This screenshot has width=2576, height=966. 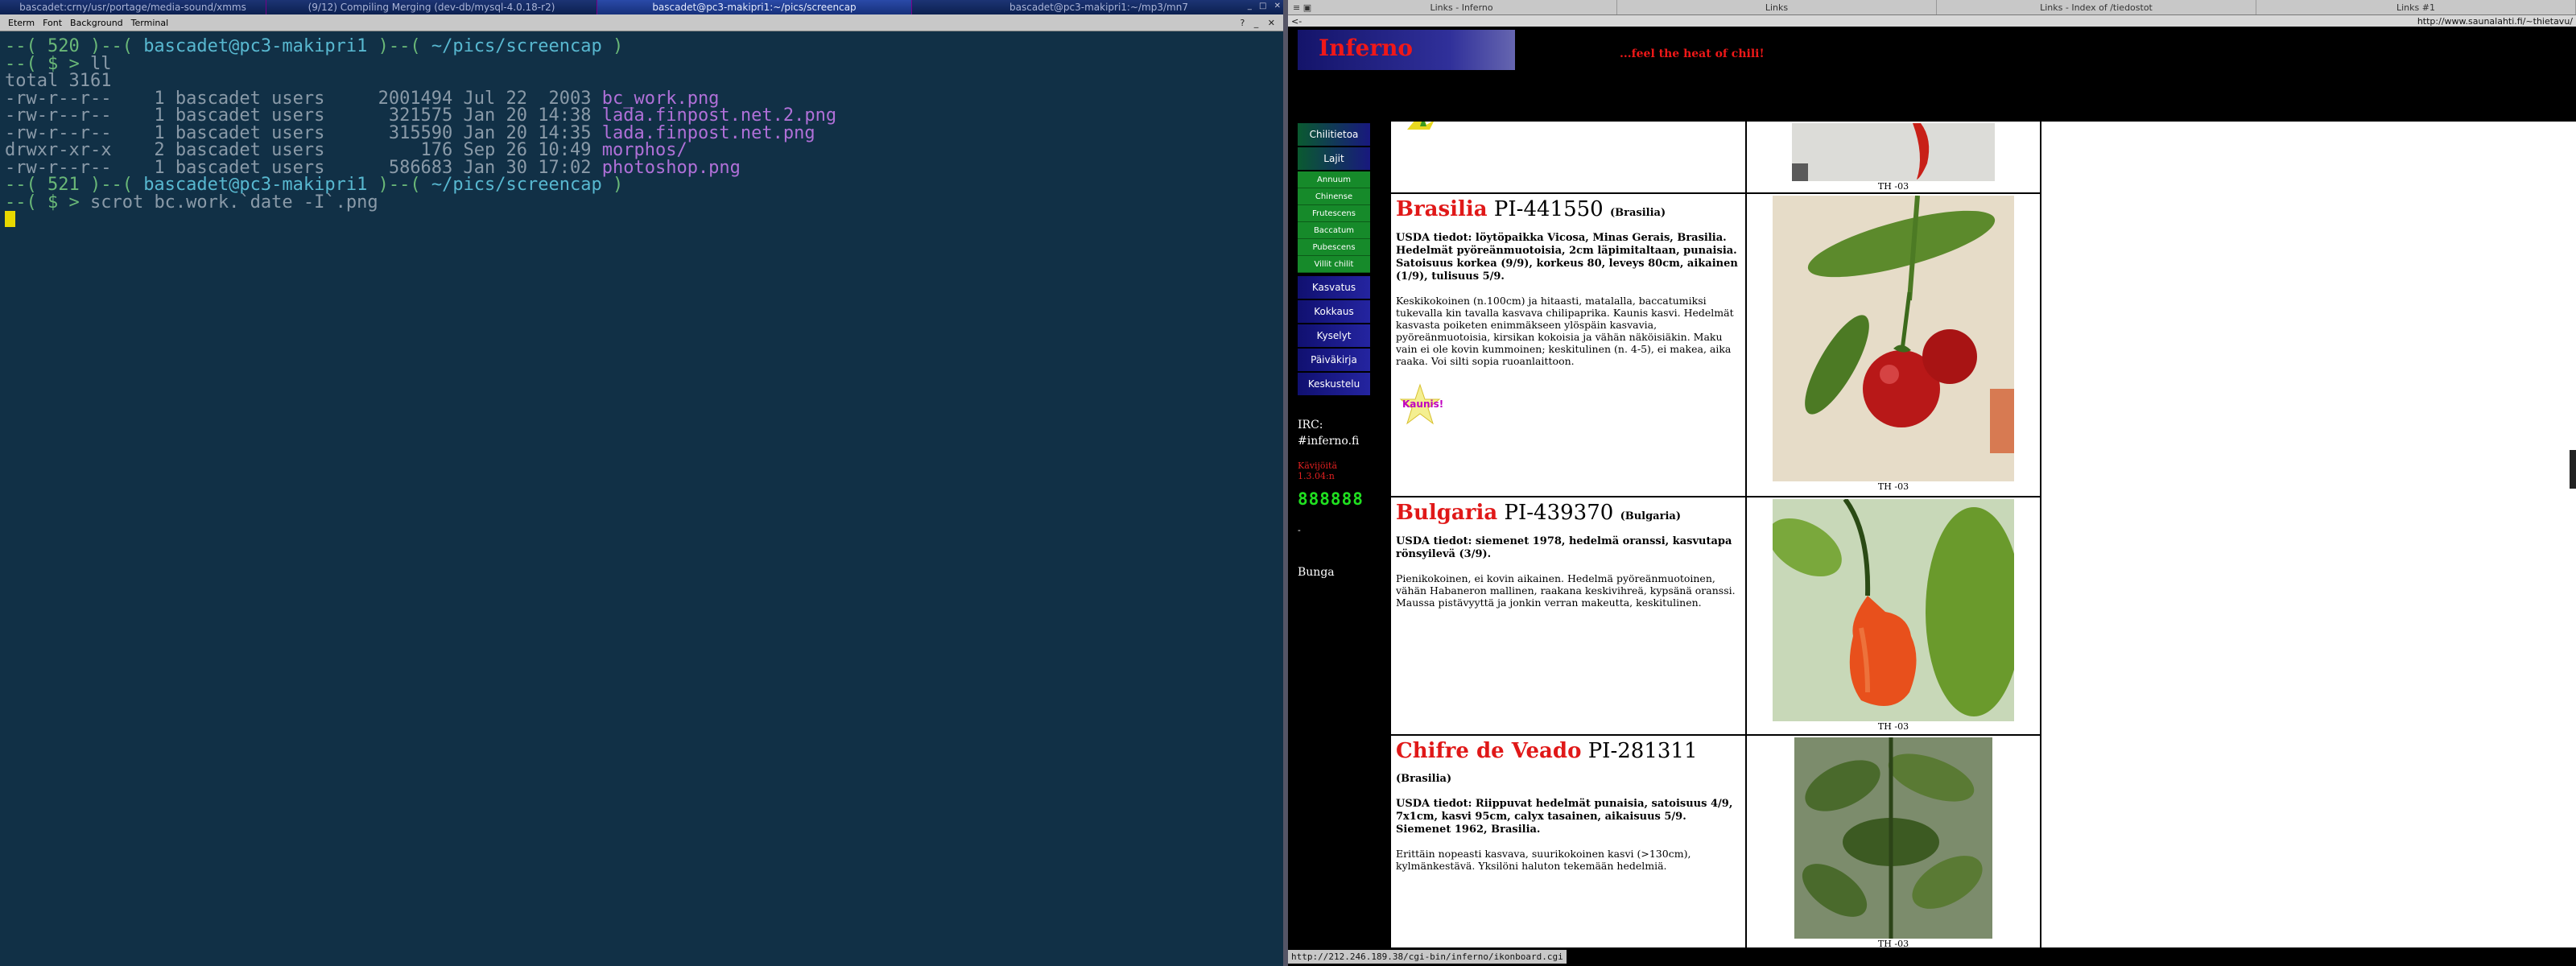 I want to click on scrollbar, so click(x=2573, y=534).